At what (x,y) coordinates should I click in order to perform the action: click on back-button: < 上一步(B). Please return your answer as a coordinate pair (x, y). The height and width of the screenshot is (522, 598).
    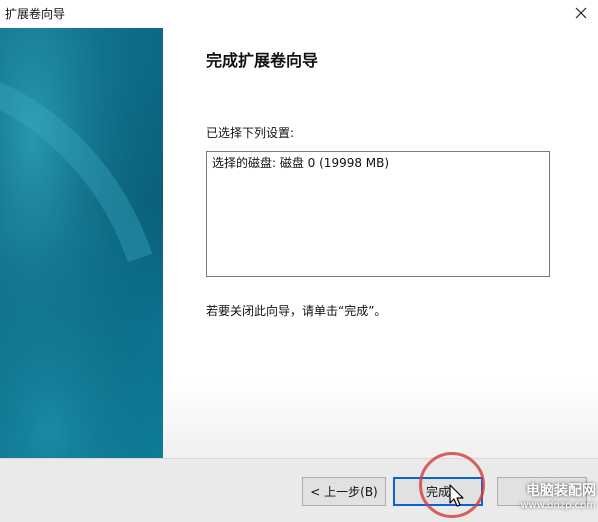
    Looking at the image, I should click on (344, 491).